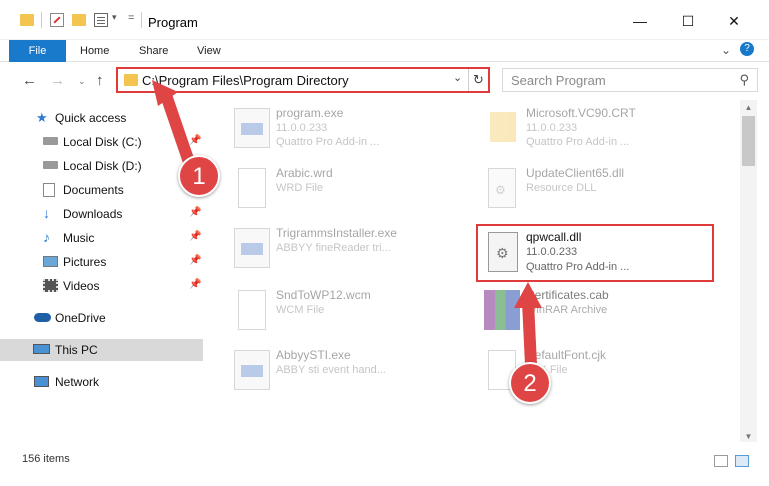 The height and width of the screenshot is (486, 769). What do you see at coordinates (101, 286) in the screenshot?
I see `sidebar-item-videos: Videos 📌` at bounding box center [101, 286].